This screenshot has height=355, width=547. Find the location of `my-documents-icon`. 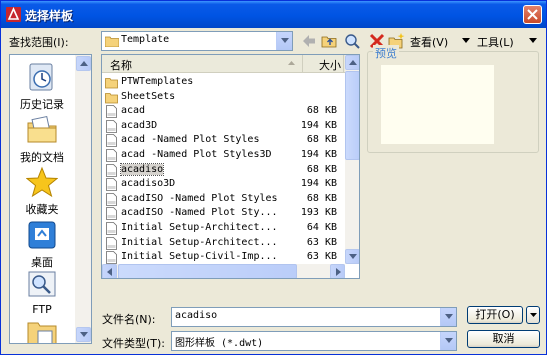

my-documents-icon is located at coordinates (42, 129).